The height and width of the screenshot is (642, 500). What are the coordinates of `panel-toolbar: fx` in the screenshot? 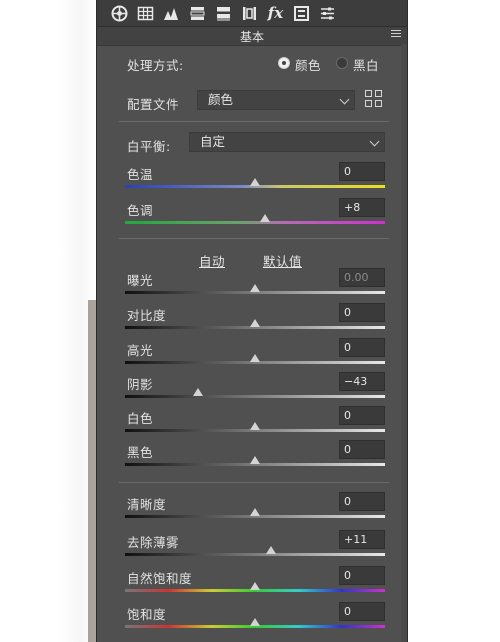 It's located at (252, 13).